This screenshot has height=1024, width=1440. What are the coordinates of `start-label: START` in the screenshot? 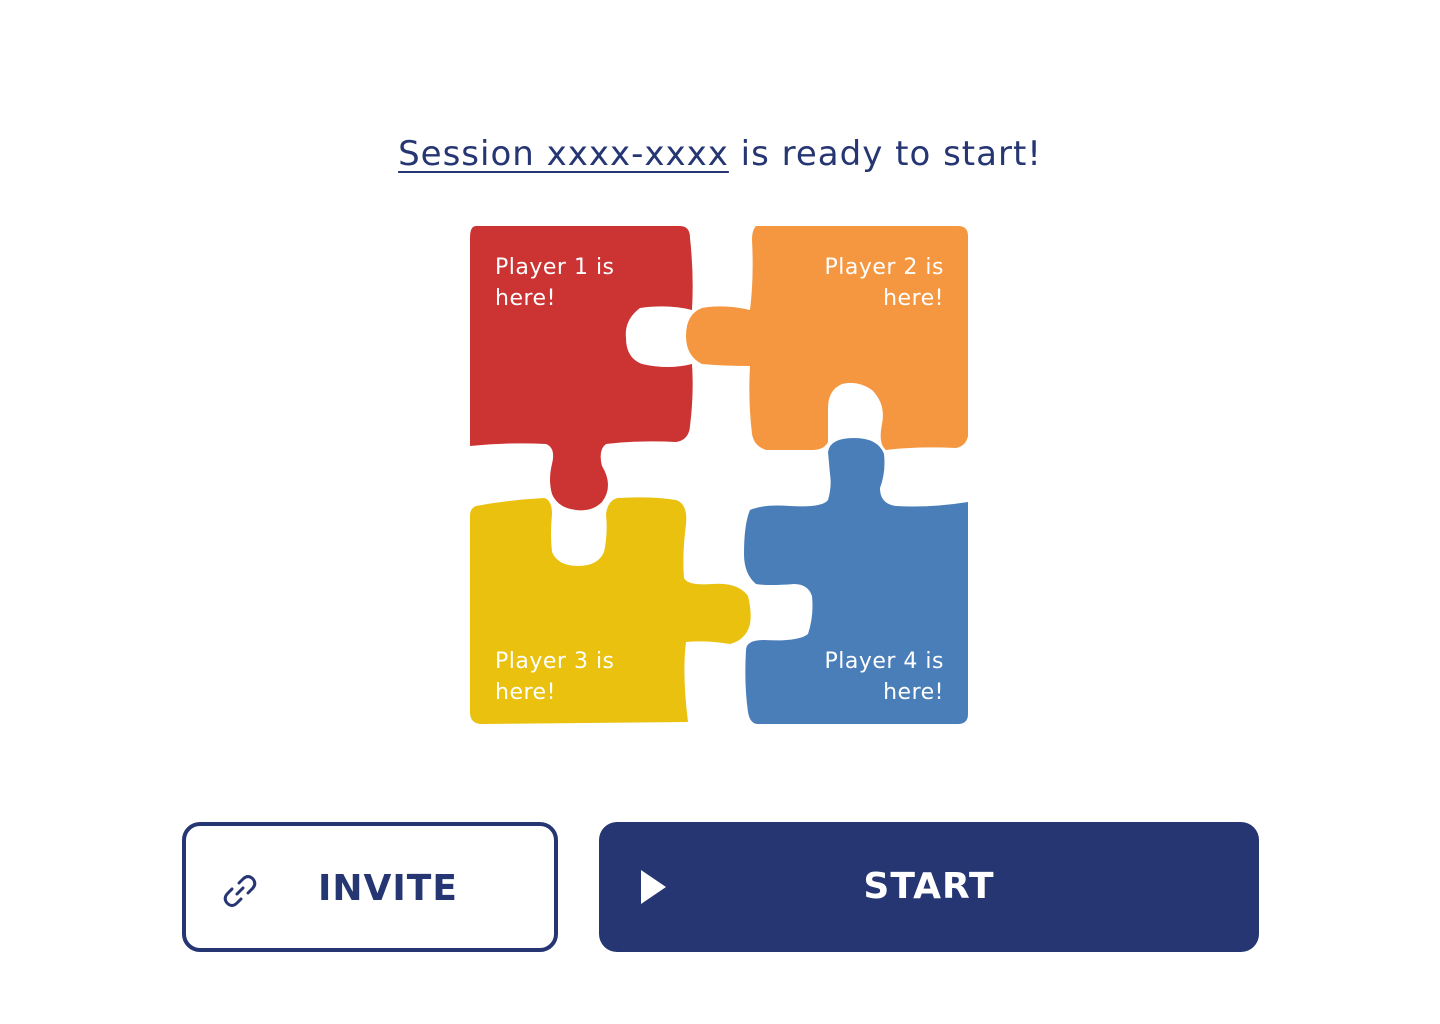 It's located at (929, 886).